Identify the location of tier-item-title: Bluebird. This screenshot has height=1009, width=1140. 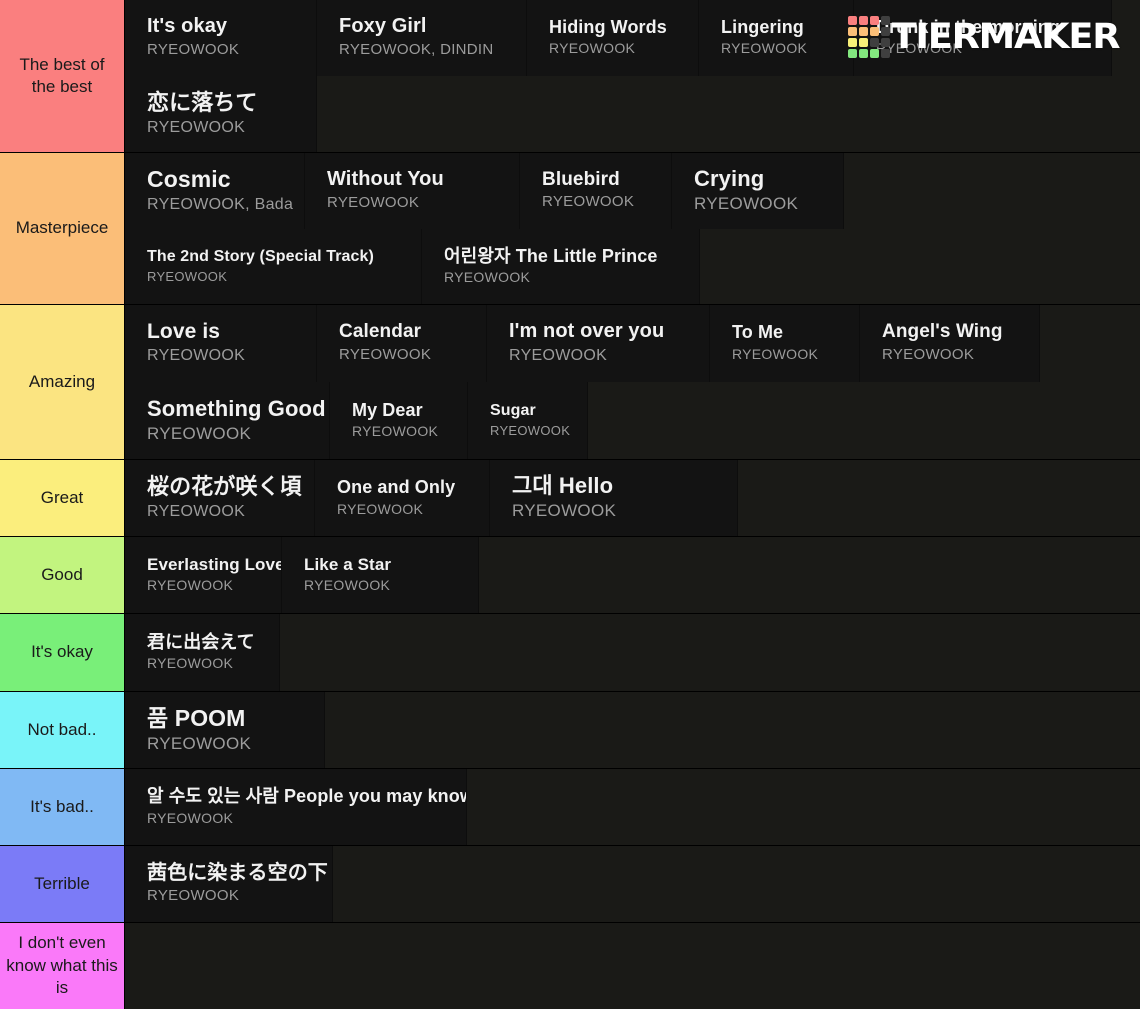
(581, 179).